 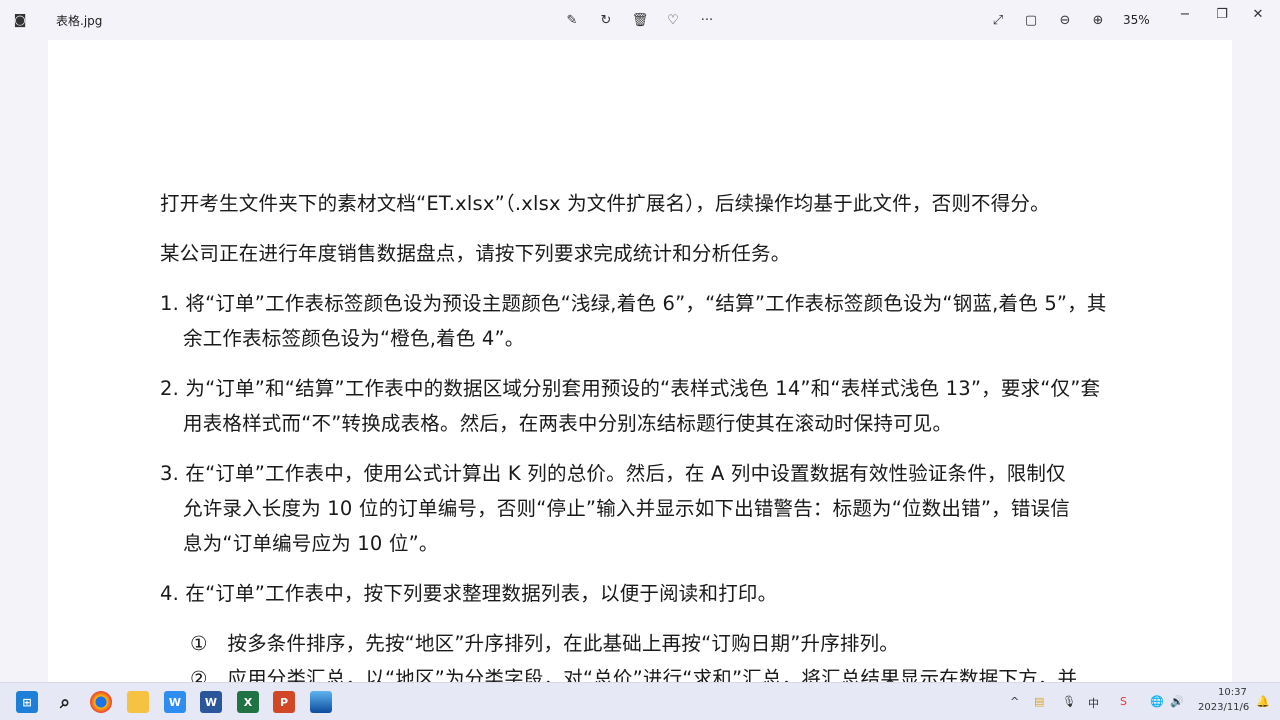 What do you see at coordinates (1185, 14) in the screenshot?
I see `minimize-button: −` at bounding box center [1185, 14].